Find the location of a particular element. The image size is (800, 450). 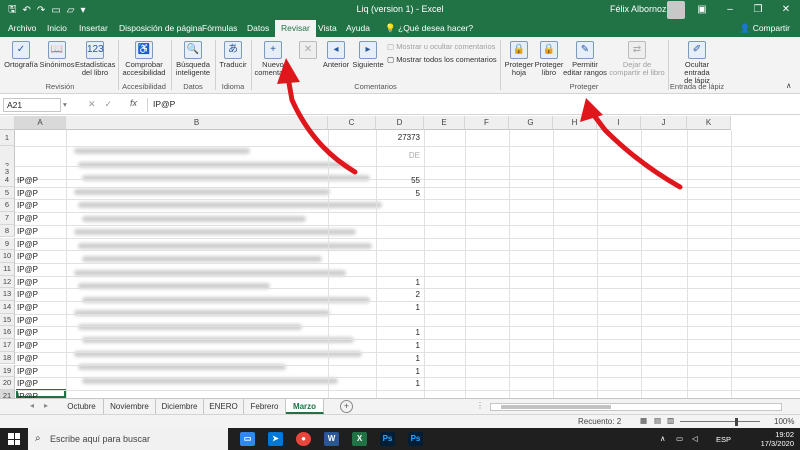

cell-a18: IP@P is located at coordinates (27, 371).